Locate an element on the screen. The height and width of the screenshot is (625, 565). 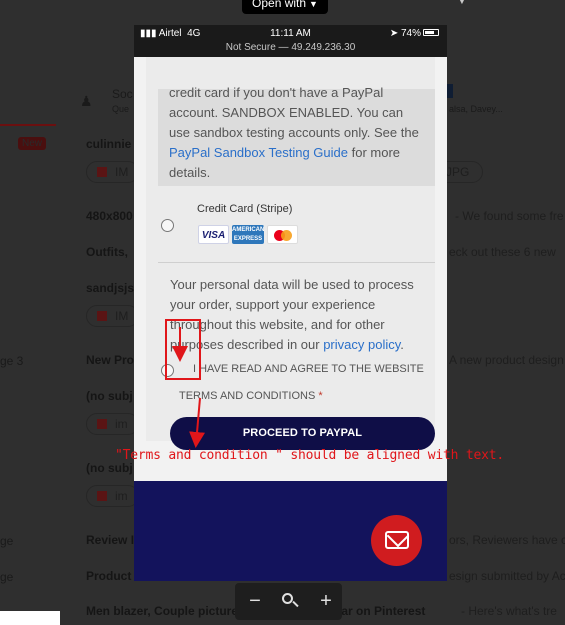
zoom-in-button: + is located at coordinates (326, 601).